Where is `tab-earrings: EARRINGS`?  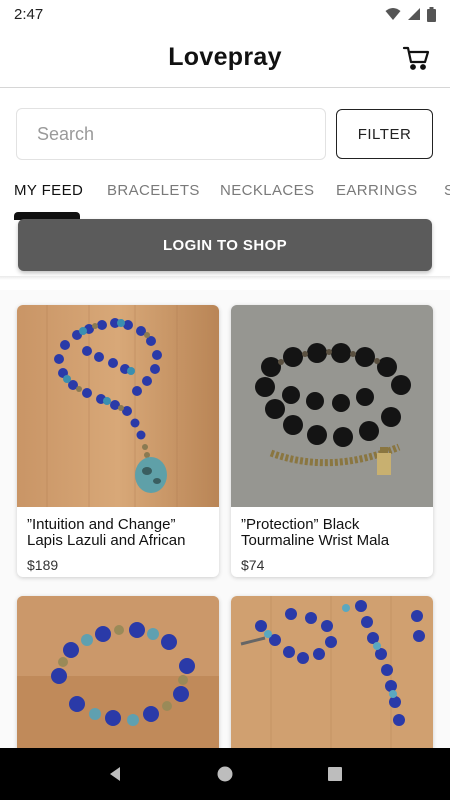 tab-earrings: EARRINGS is located at coordinates (377, 190).